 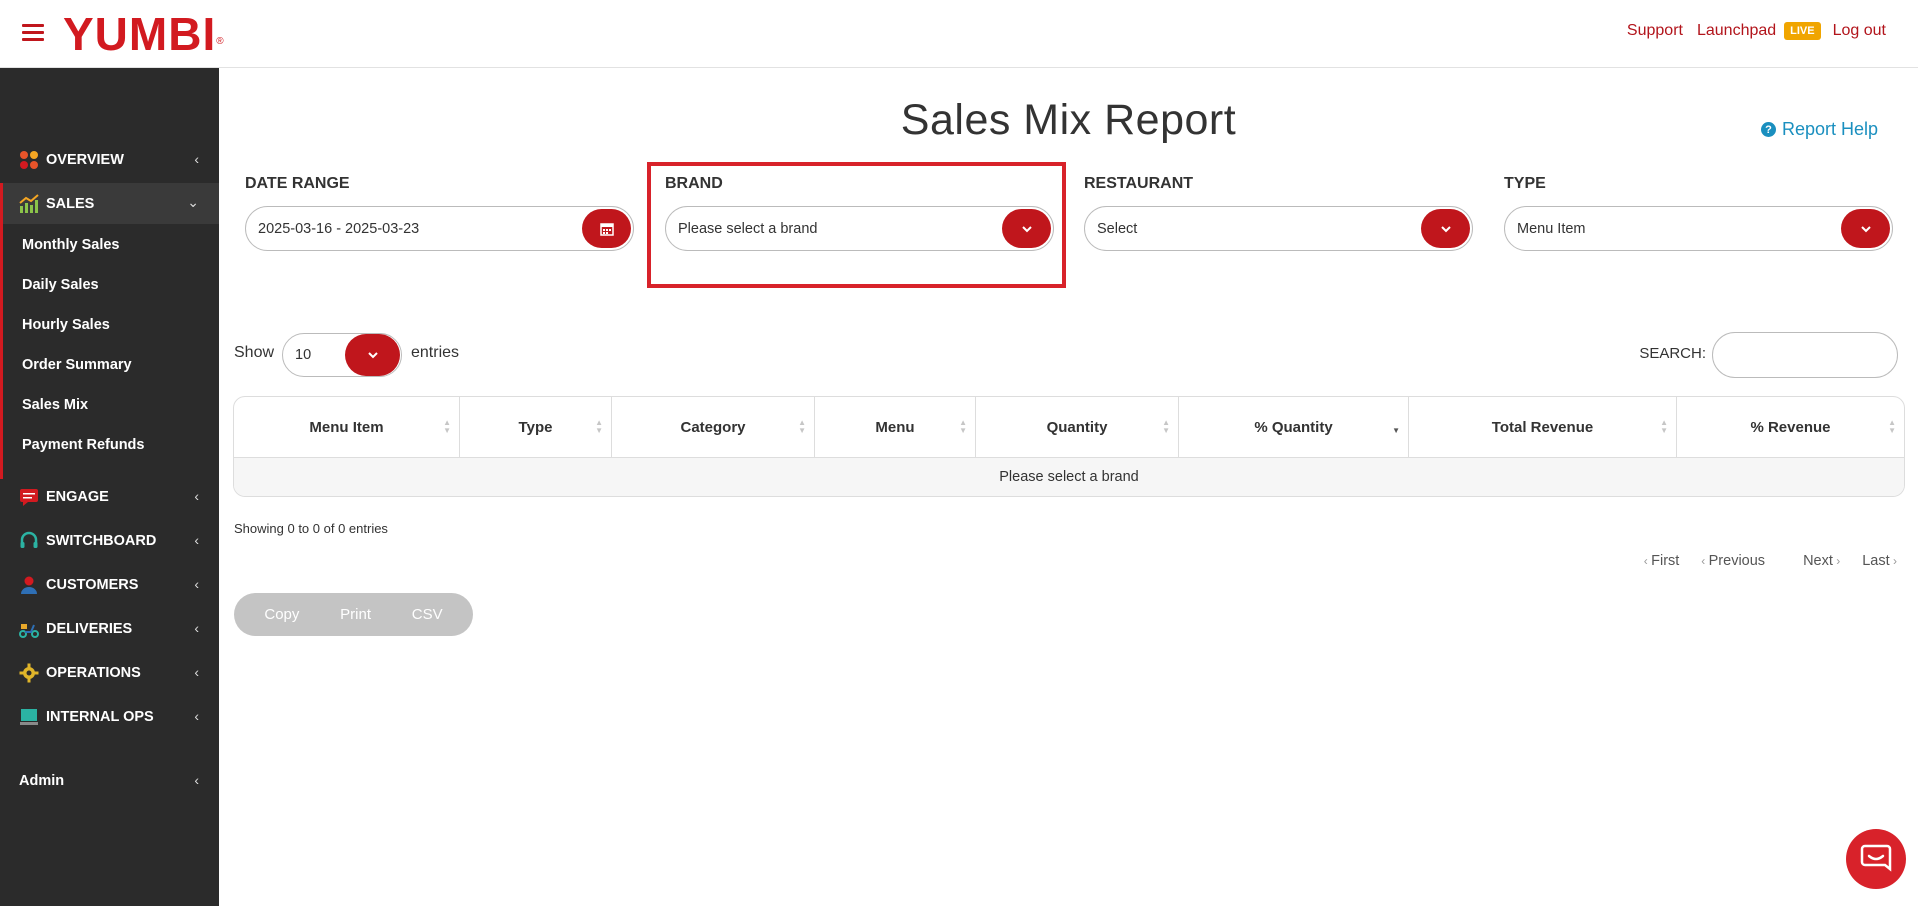 I want to click on entries-label: entries, so click(x=435, y=352).